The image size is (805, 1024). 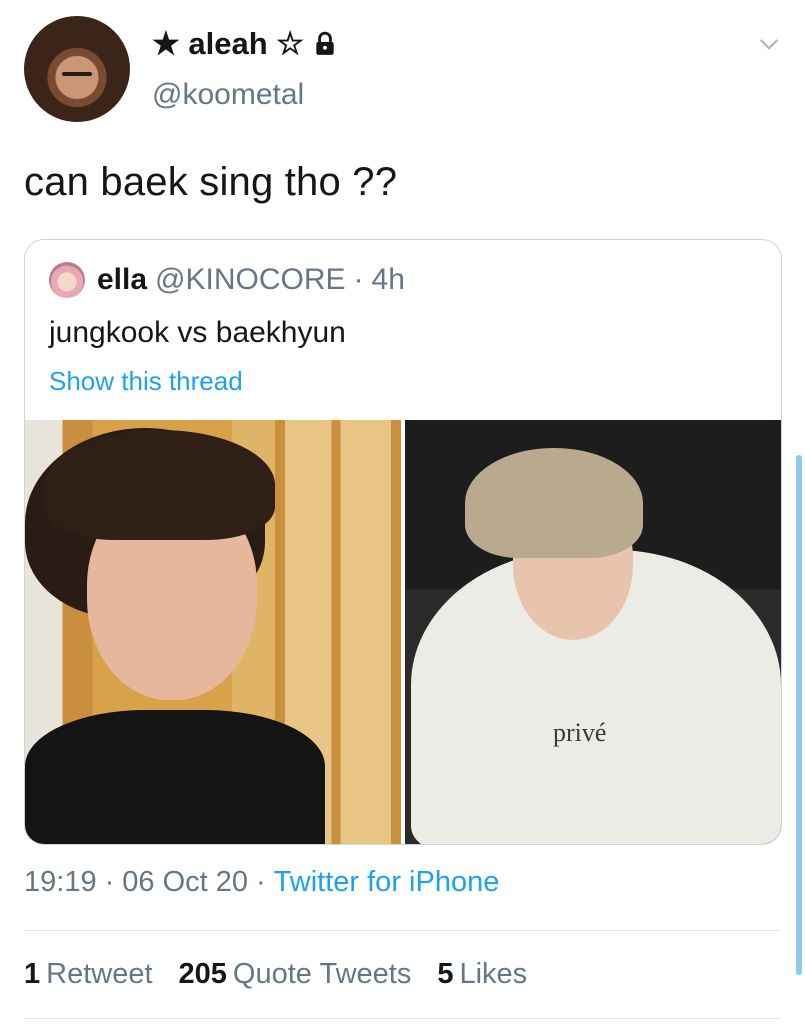 I want to click on chevron-down-icon, so click(x=769, y=45).